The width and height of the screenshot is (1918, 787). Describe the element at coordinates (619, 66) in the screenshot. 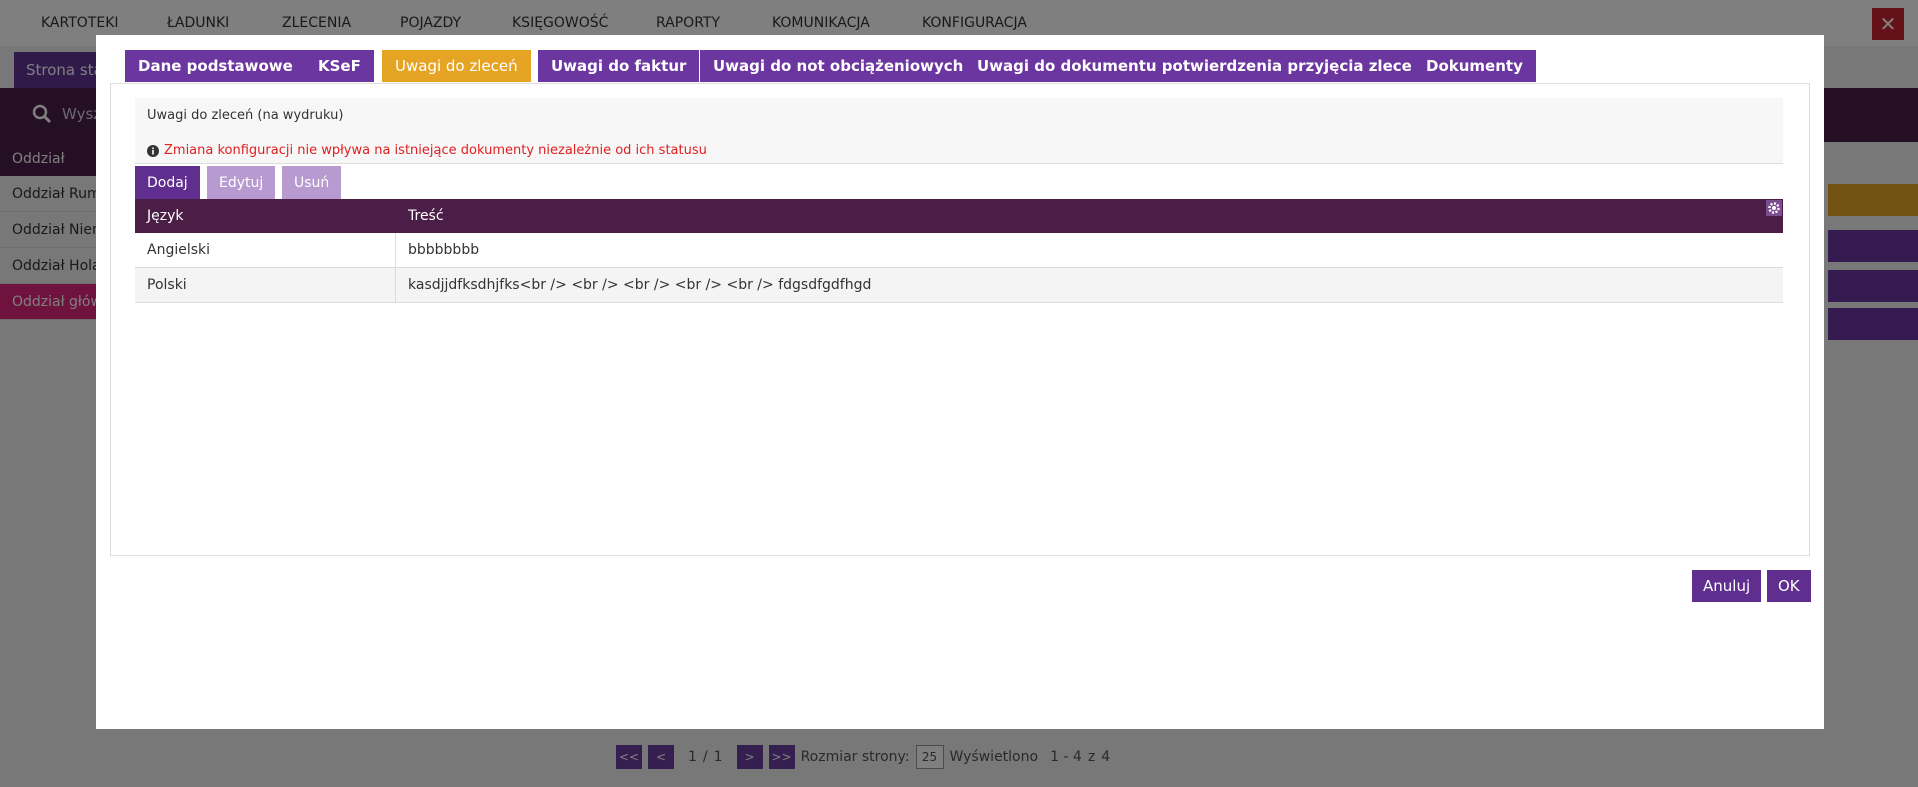

I see `tab-uwagi-do-faktur: Uwagi do faktur` at that location.